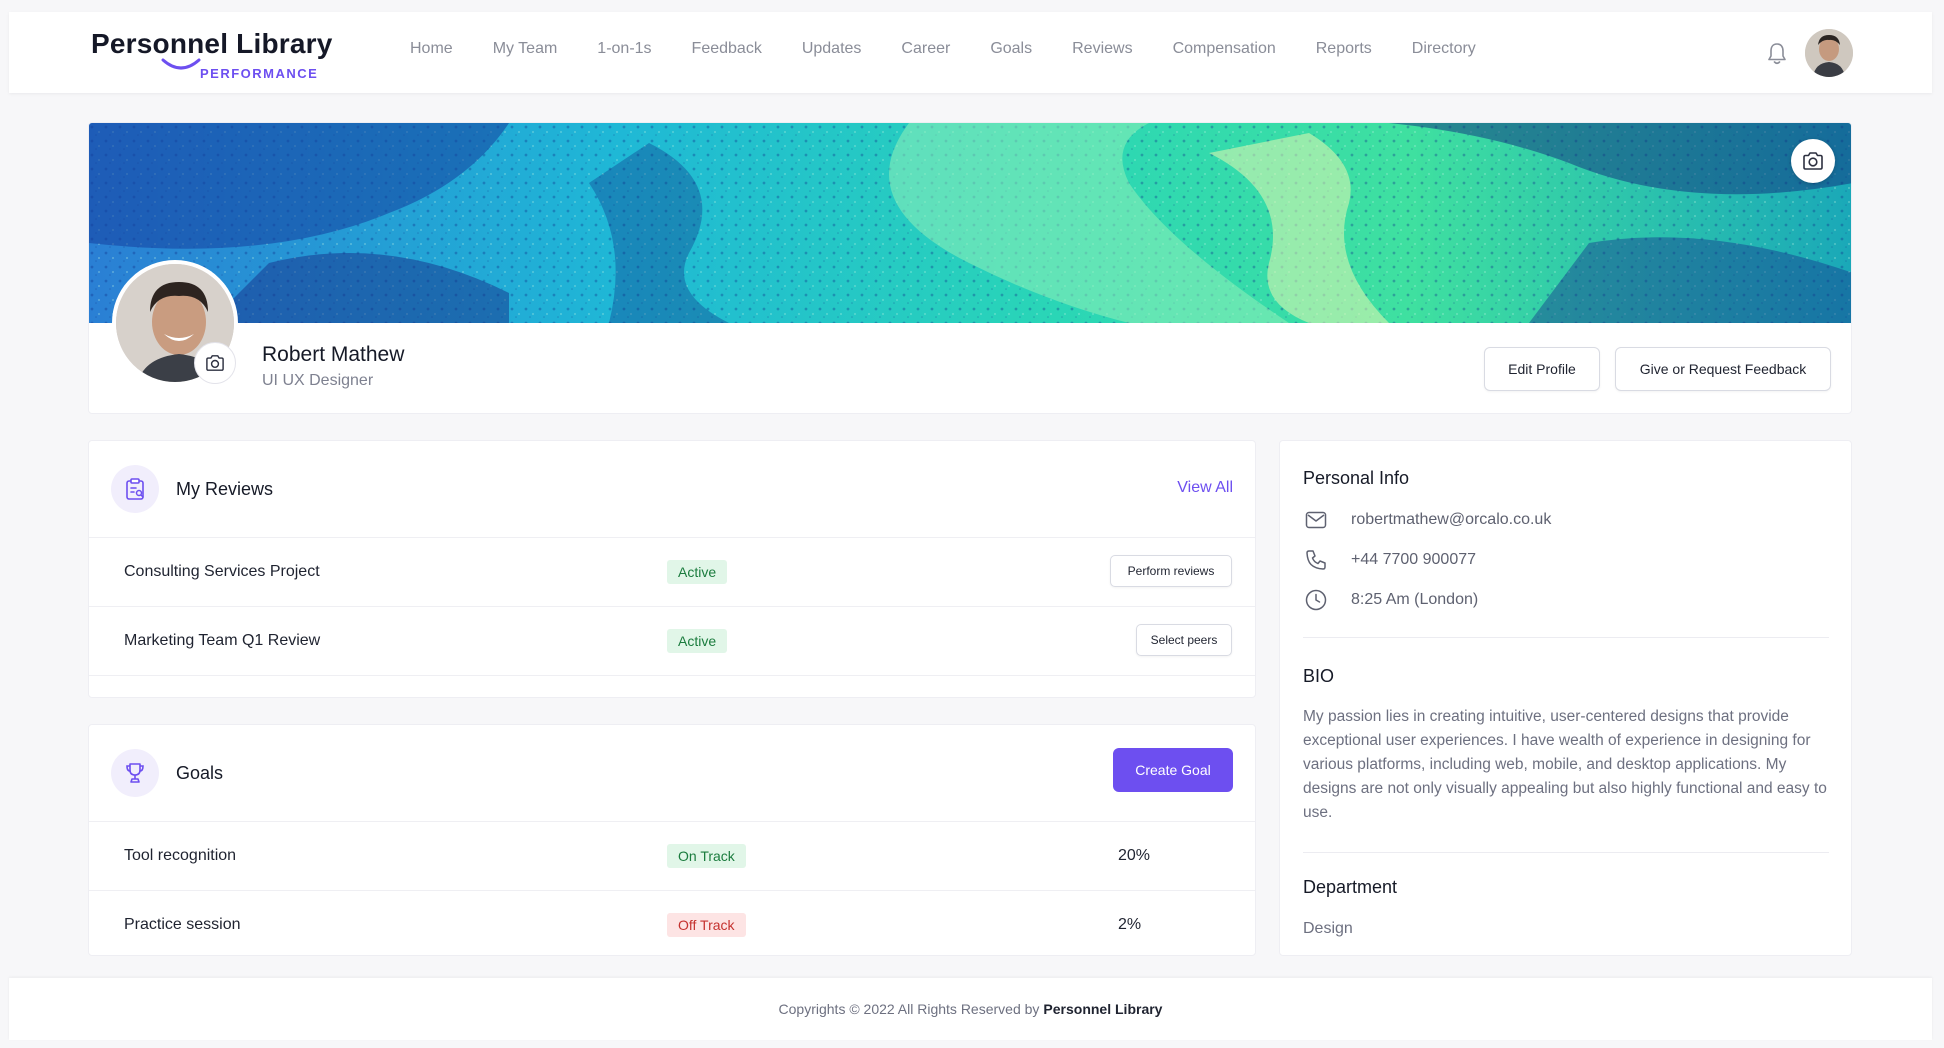 The width and height of the screenshot is (1944, 1048). I want to click on review-name: Marketing Team Q1 Review, so click(222, 640).